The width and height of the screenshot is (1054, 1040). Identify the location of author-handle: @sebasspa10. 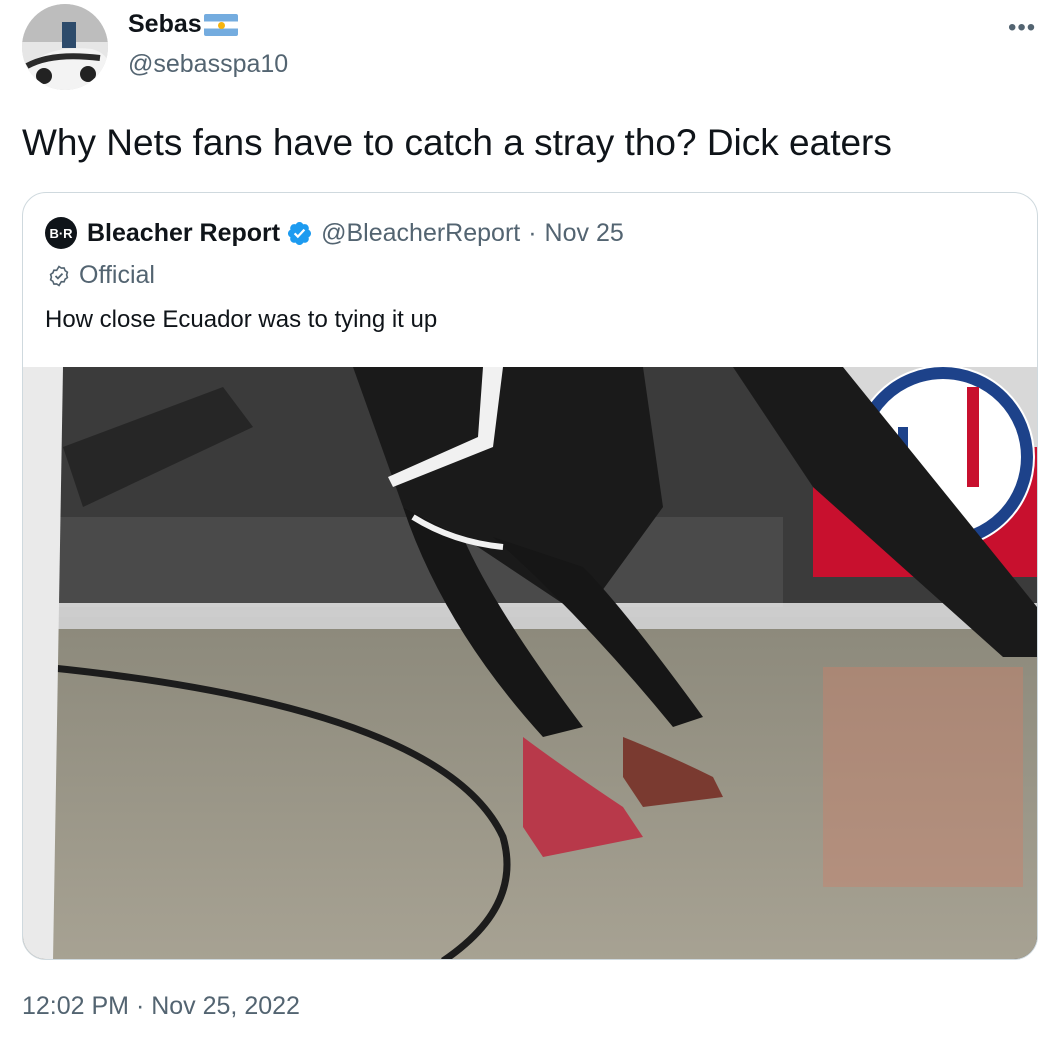
(208, 64).